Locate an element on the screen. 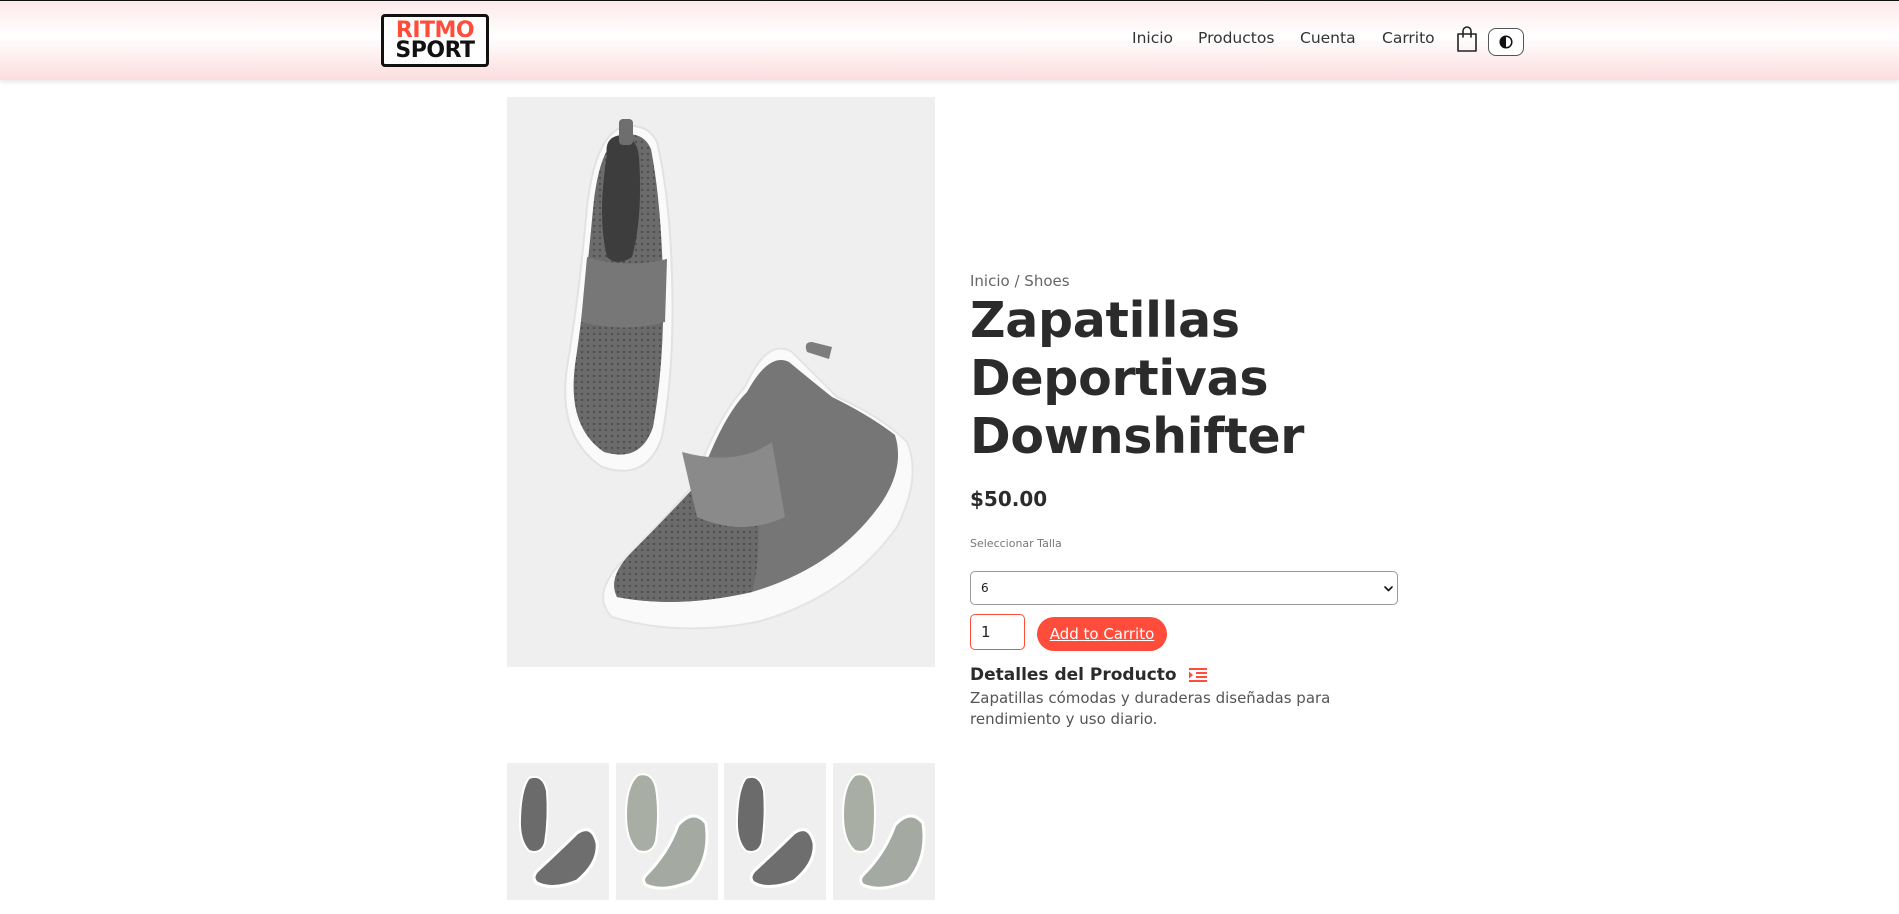 The image size is (1899, 914). left-shoe is located at coordinates (619, 295).